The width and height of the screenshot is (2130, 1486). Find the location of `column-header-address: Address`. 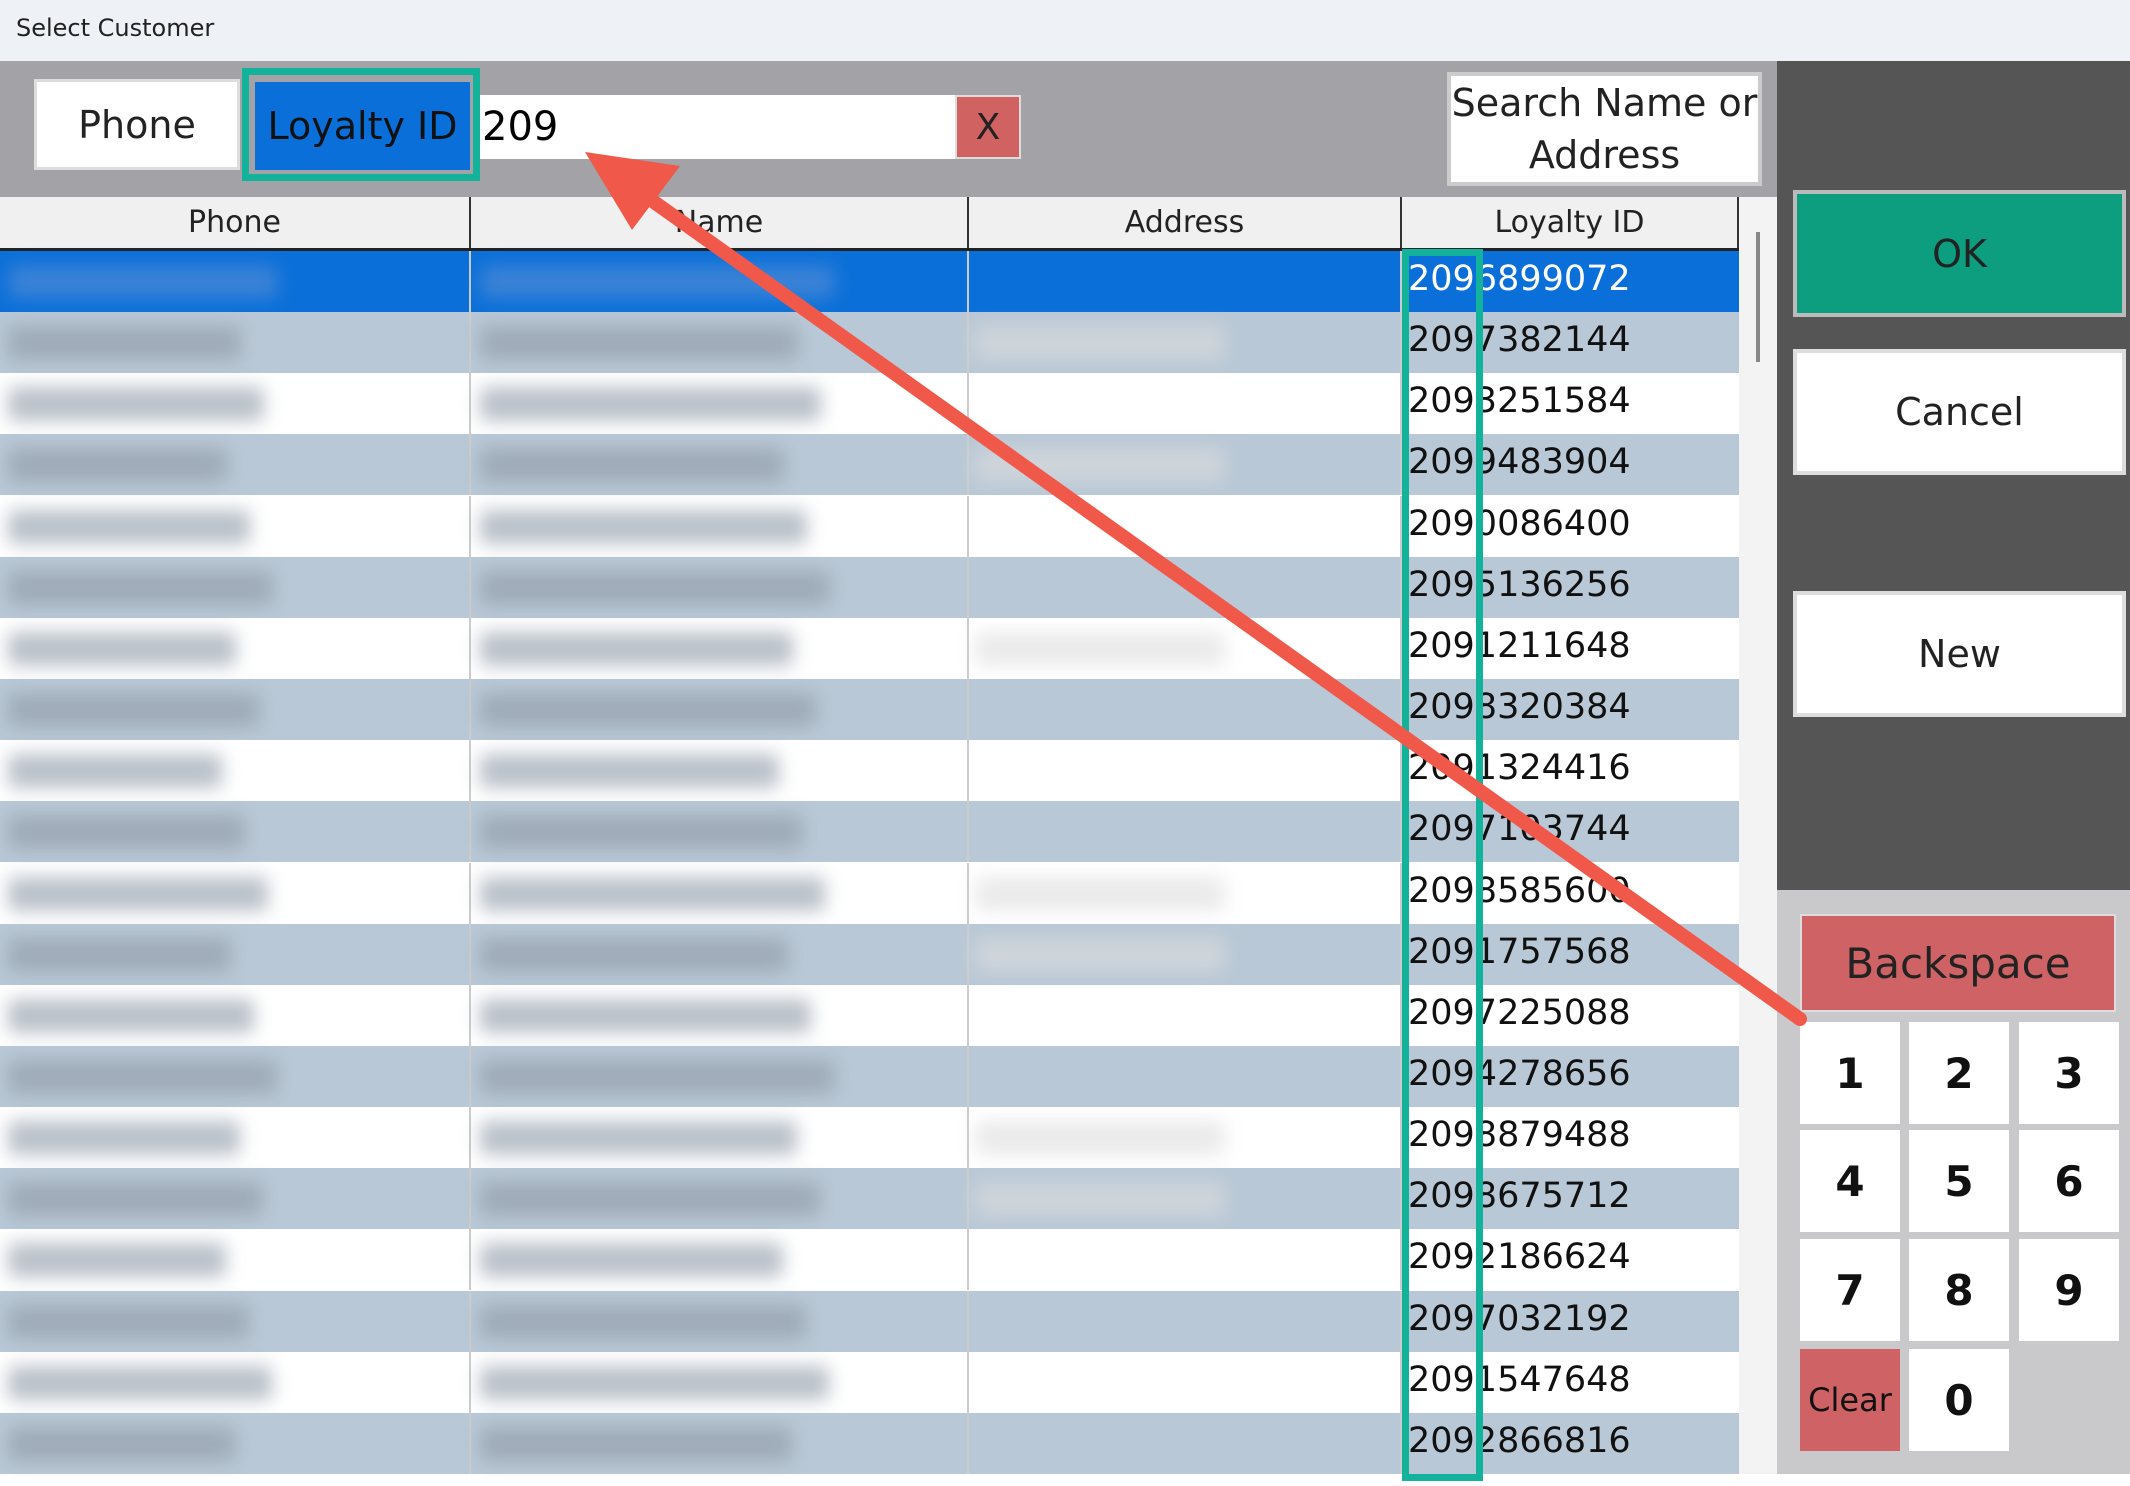

column-header-address: Address is located at coordinates (1185, 222).